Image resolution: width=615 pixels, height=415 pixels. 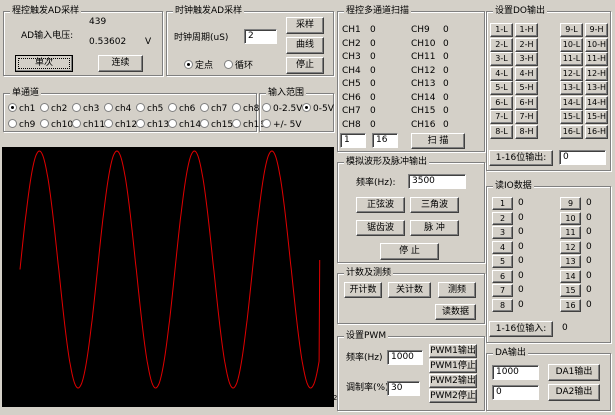 I want to click on channel-radio-ch7: ch7, so click(x=213, y=109).